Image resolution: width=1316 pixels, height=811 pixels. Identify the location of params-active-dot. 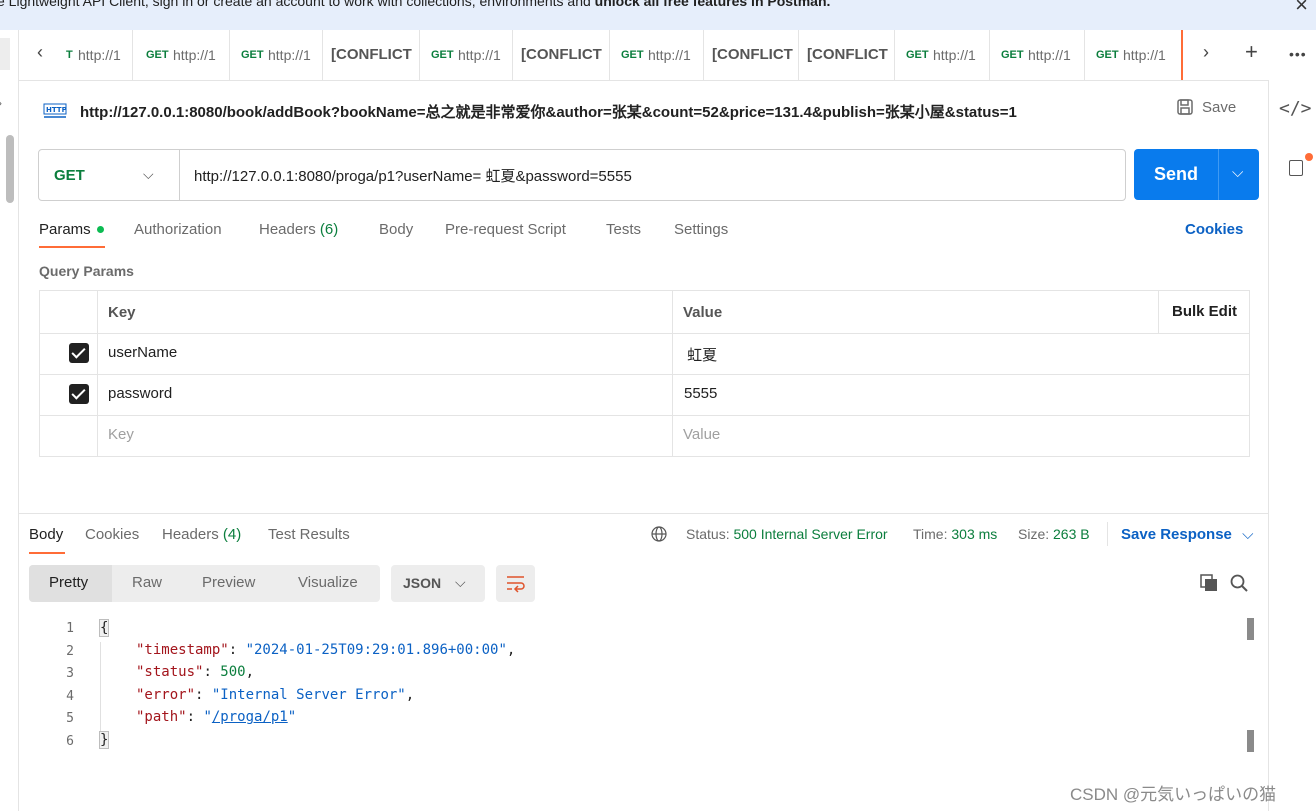
(100, 229).